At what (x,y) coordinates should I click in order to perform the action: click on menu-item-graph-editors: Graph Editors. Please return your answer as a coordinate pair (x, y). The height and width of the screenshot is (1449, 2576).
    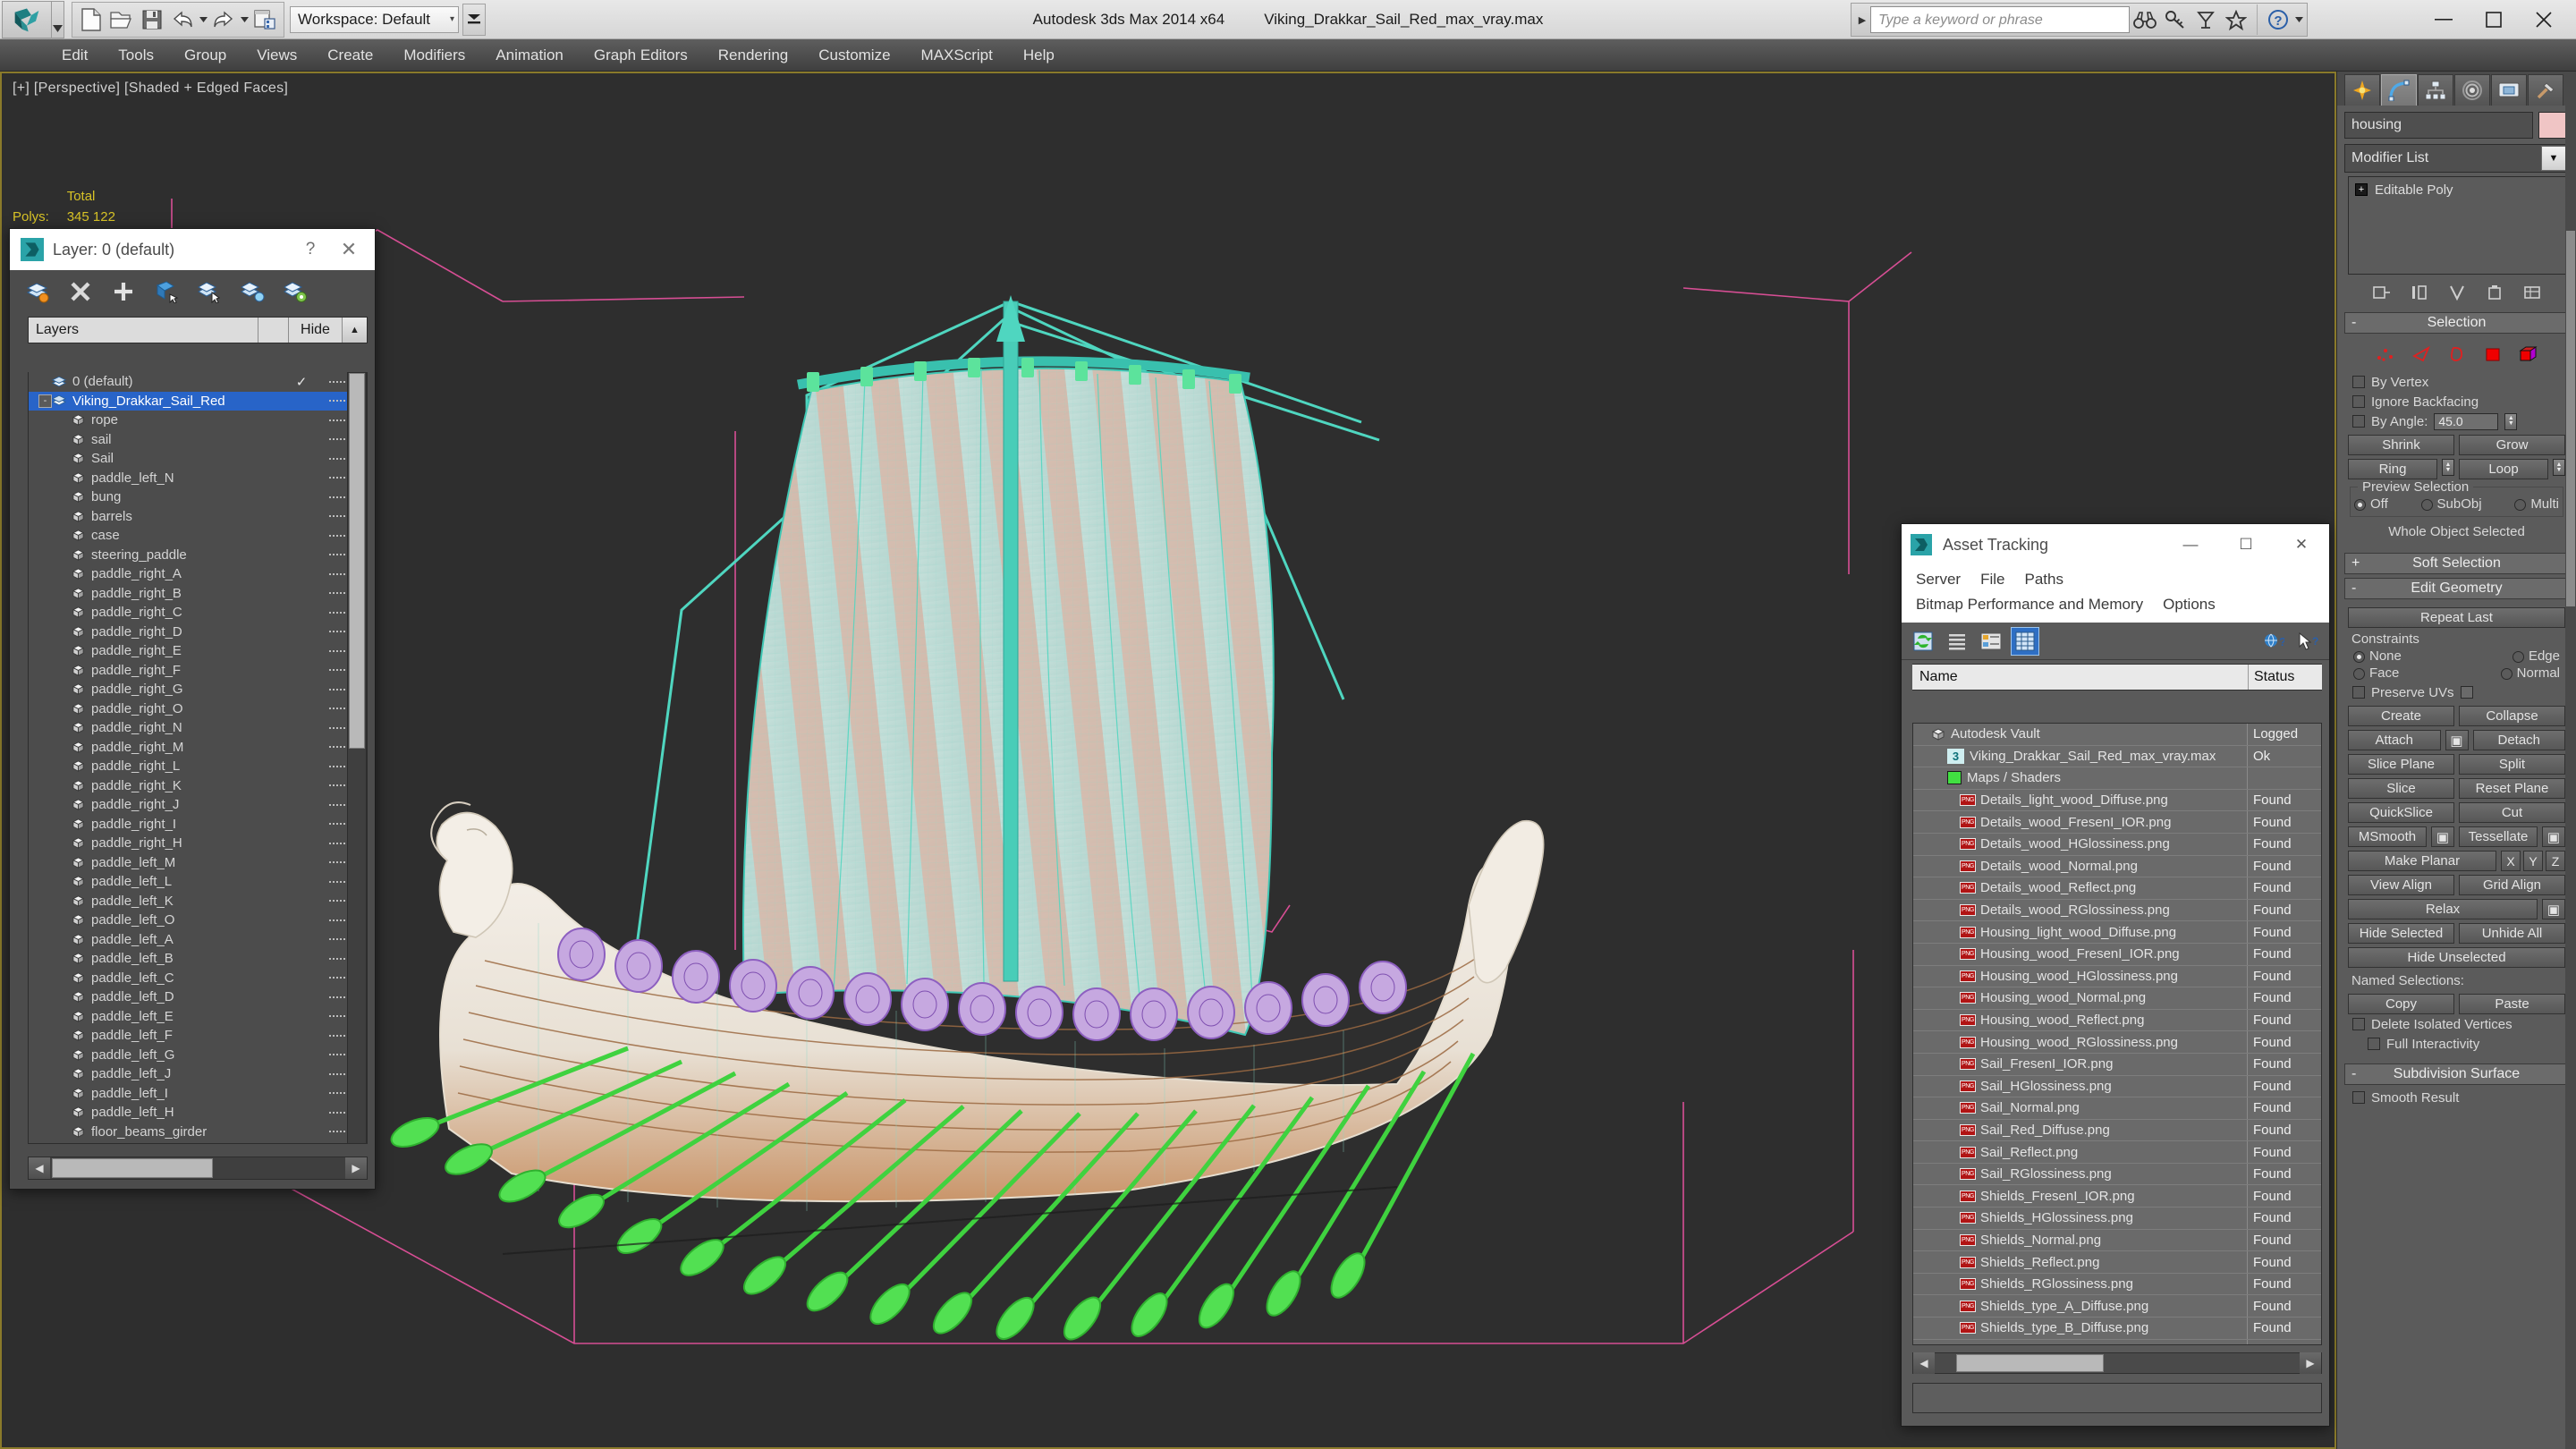
    Looking at the image, I should click on (641, 55).